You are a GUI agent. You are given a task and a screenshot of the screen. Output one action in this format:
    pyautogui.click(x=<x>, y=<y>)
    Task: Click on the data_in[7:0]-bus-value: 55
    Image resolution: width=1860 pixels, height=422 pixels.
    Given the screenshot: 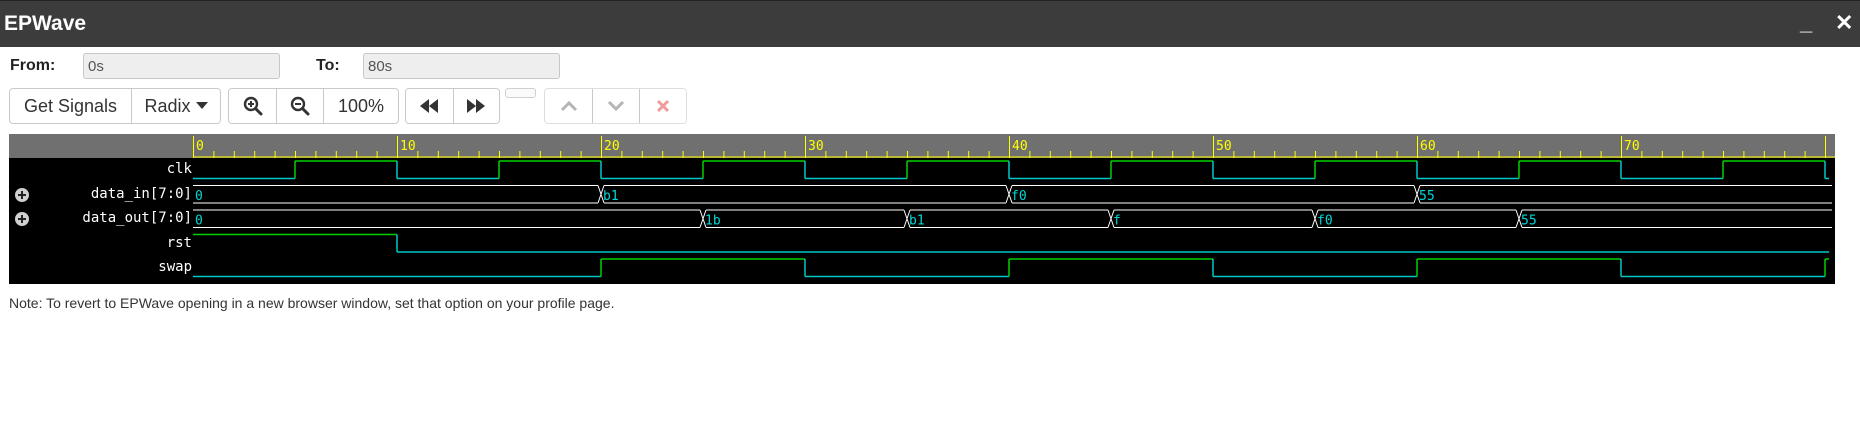 What is the action you would take?
    pyautogui.click(x=1427, y=196)
    